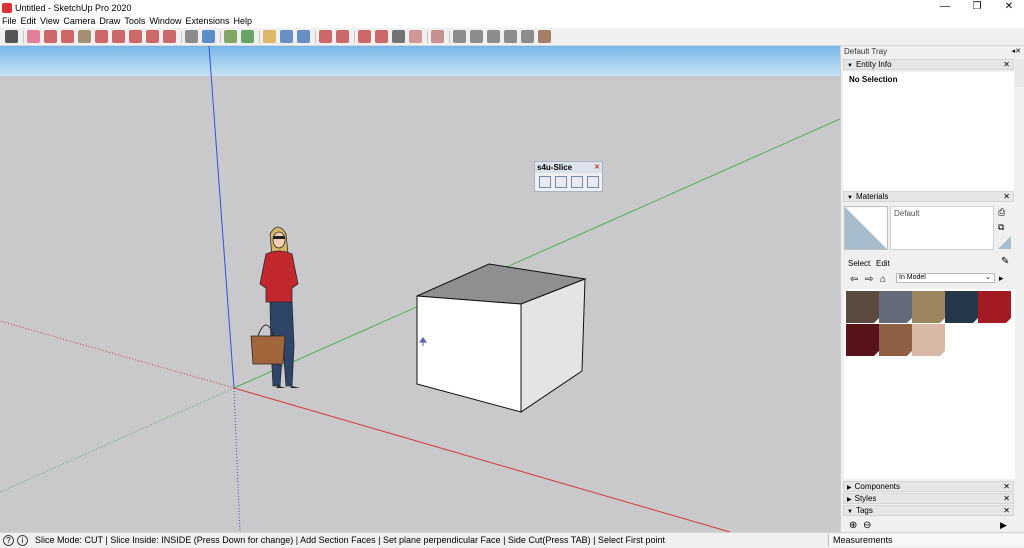  What do you see at coordinates (1006, 511) in the screenshot?
I see `tags-close-icon: ✕` at bounding box center [1006, 511].